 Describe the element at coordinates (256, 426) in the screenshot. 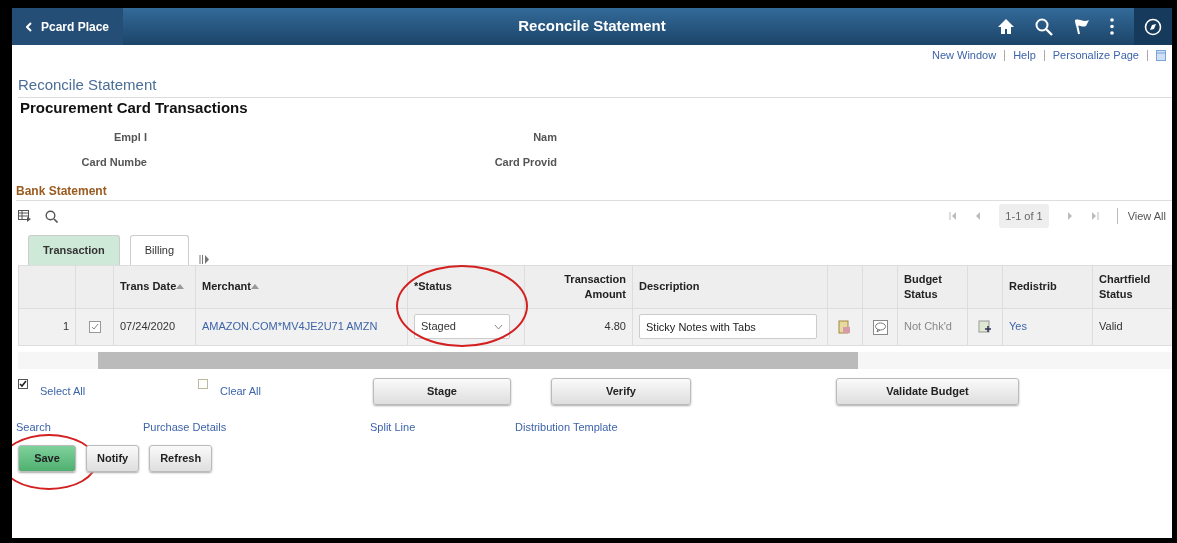

I see `page-link: Purchase Details` at that location.